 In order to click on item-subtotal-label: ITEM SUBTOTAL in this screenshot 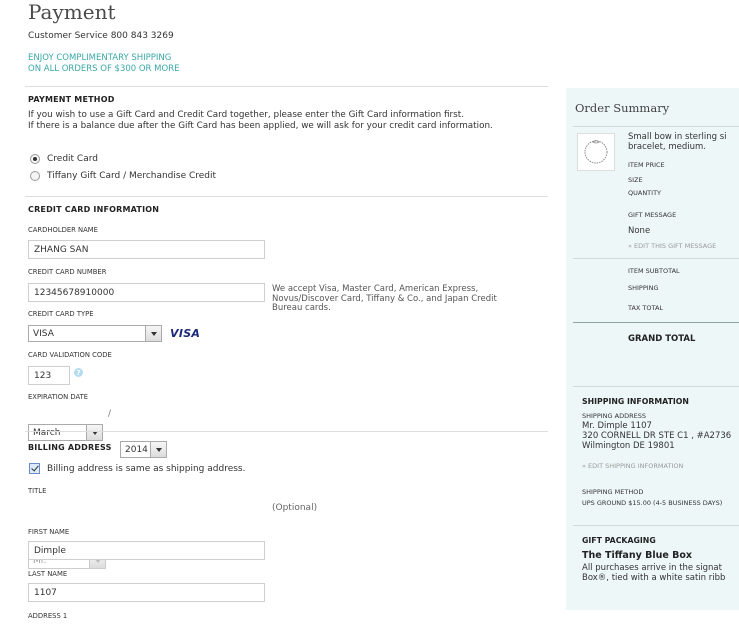, I will do `click(654, 271)`.